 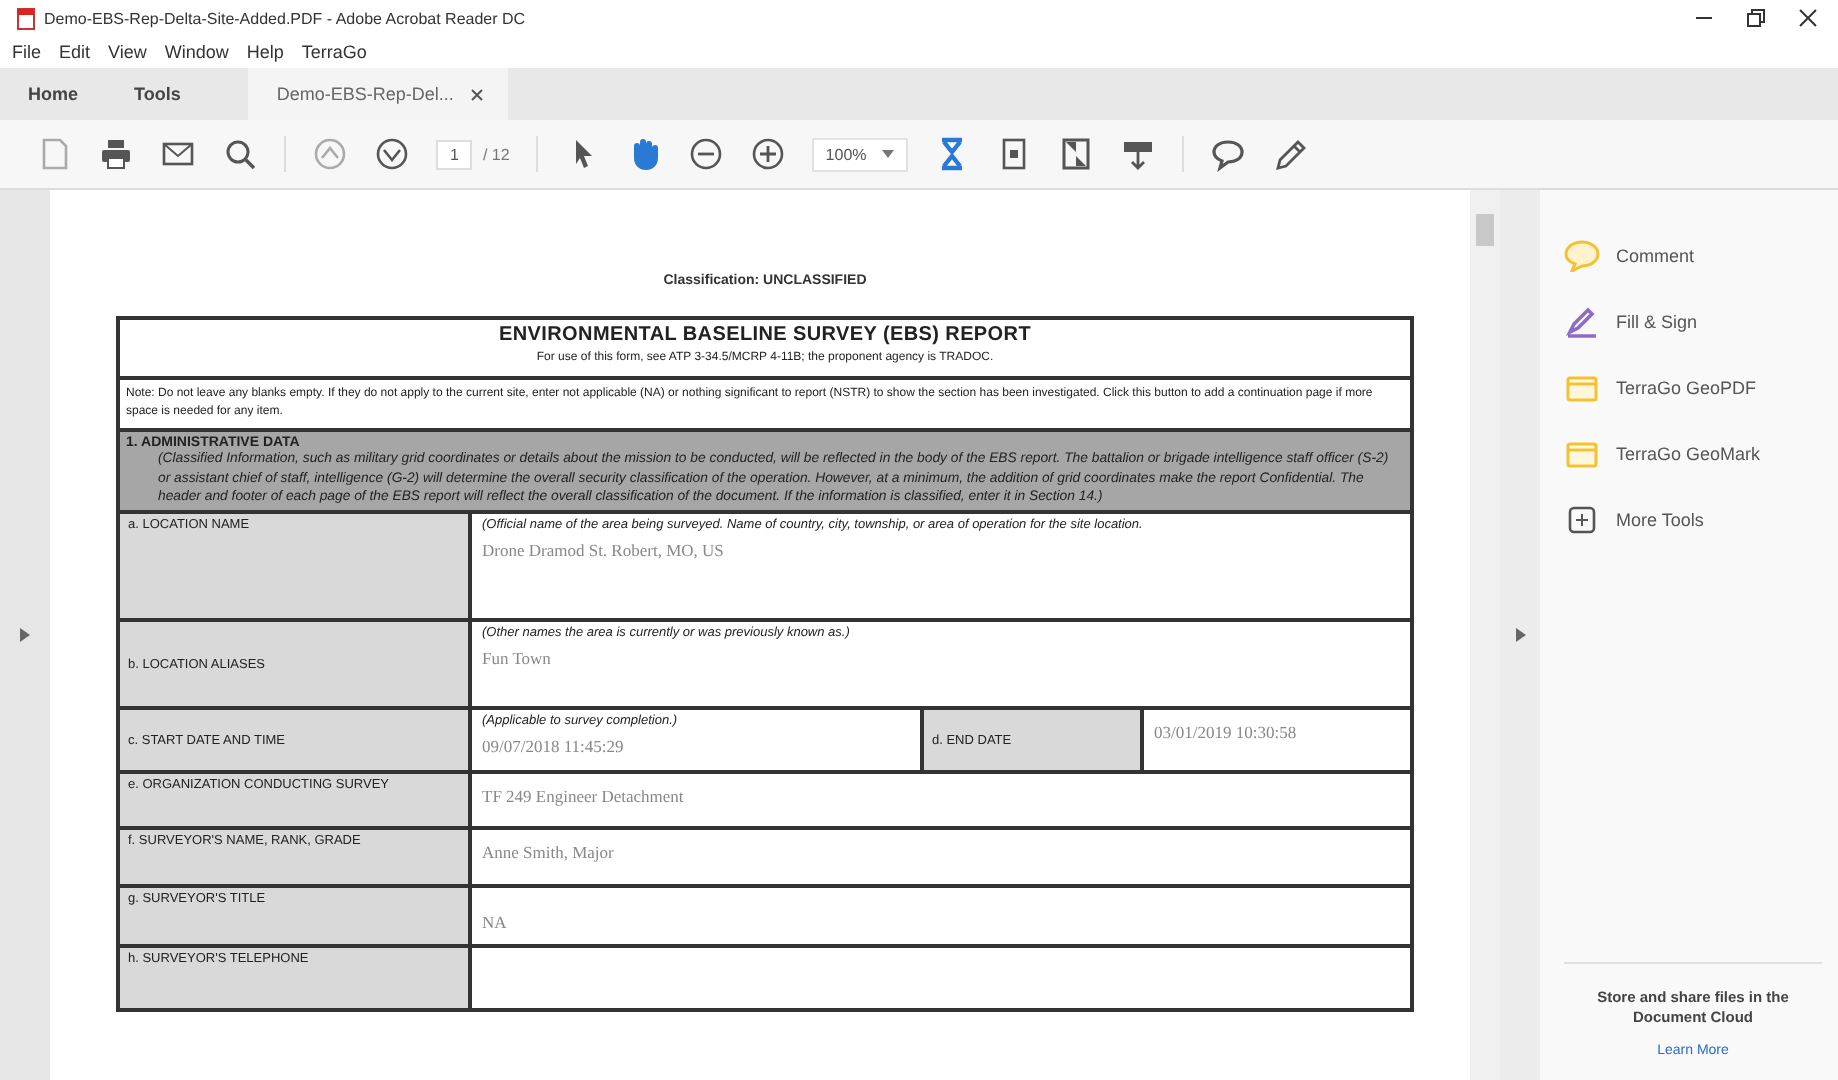 I want to click on tool-item: TerraGo GeoMark, so click(x=1693, y=453).